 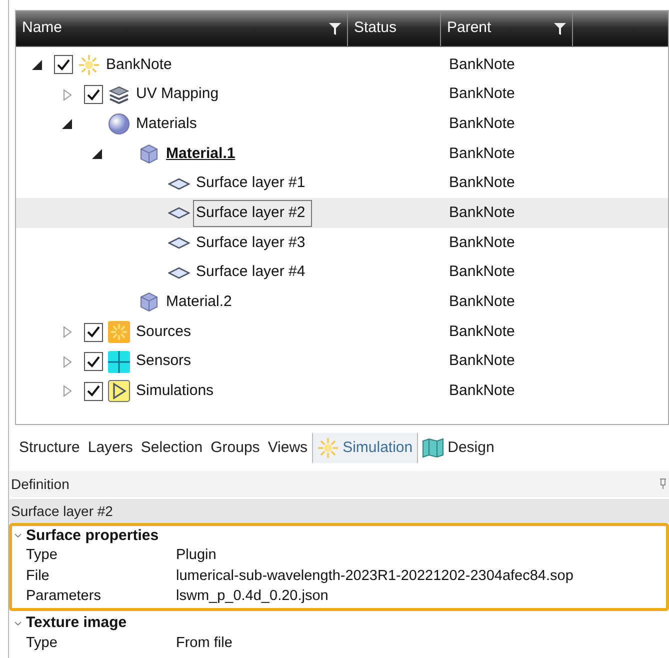 What do you see at coordinates (342, 65) in the screenshot?
I see `tree-row: BankNote BankNote` at bounding box center [342, 65].